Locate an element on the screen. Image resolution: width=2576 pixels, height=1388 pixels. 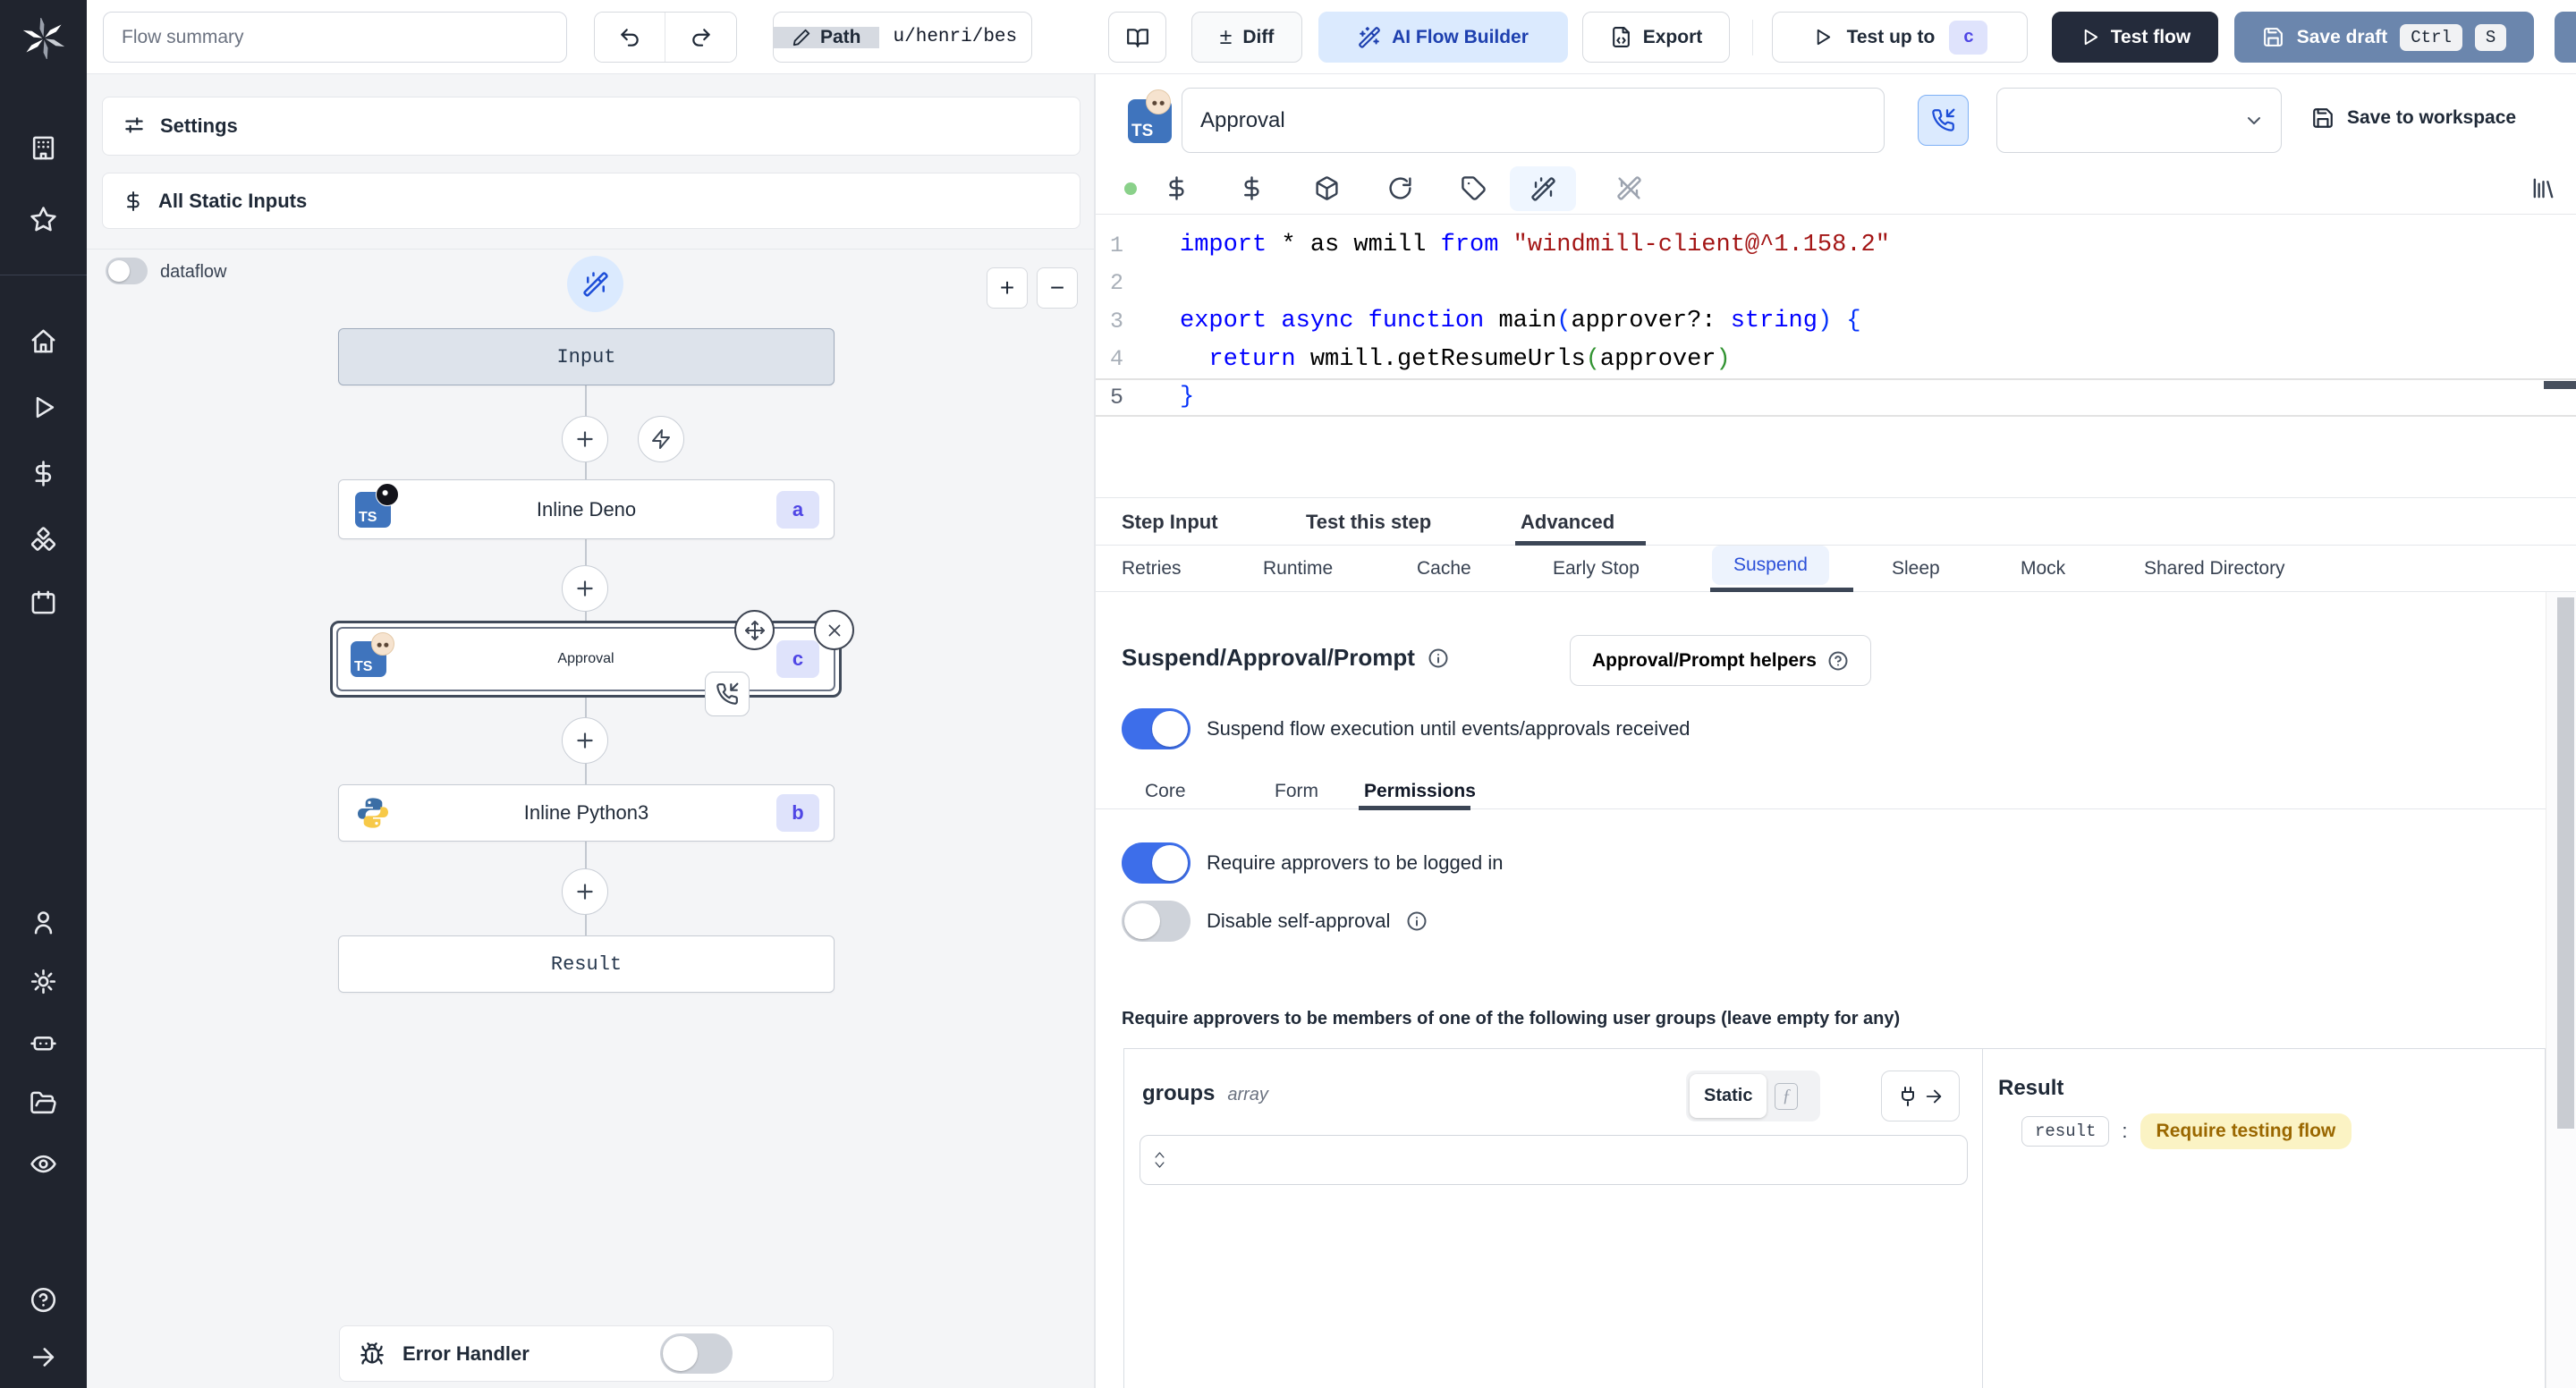
export-button: Export is located at coordinates (1656, 38).